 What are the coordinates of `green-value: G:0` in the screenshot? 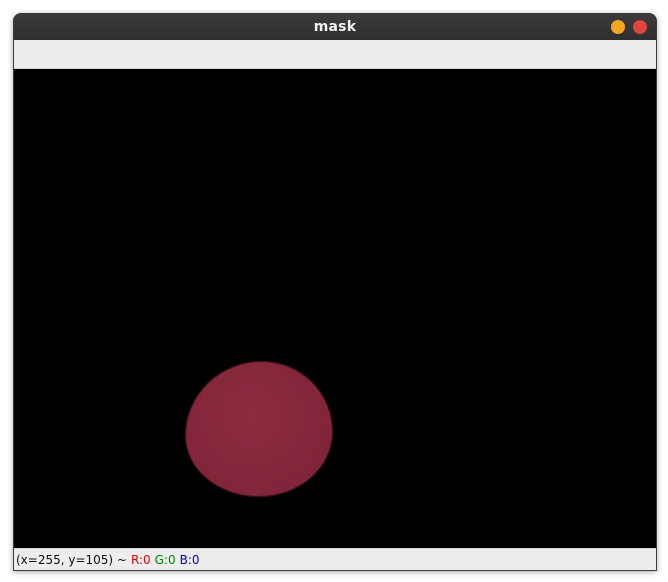 It's located at (165, 560).